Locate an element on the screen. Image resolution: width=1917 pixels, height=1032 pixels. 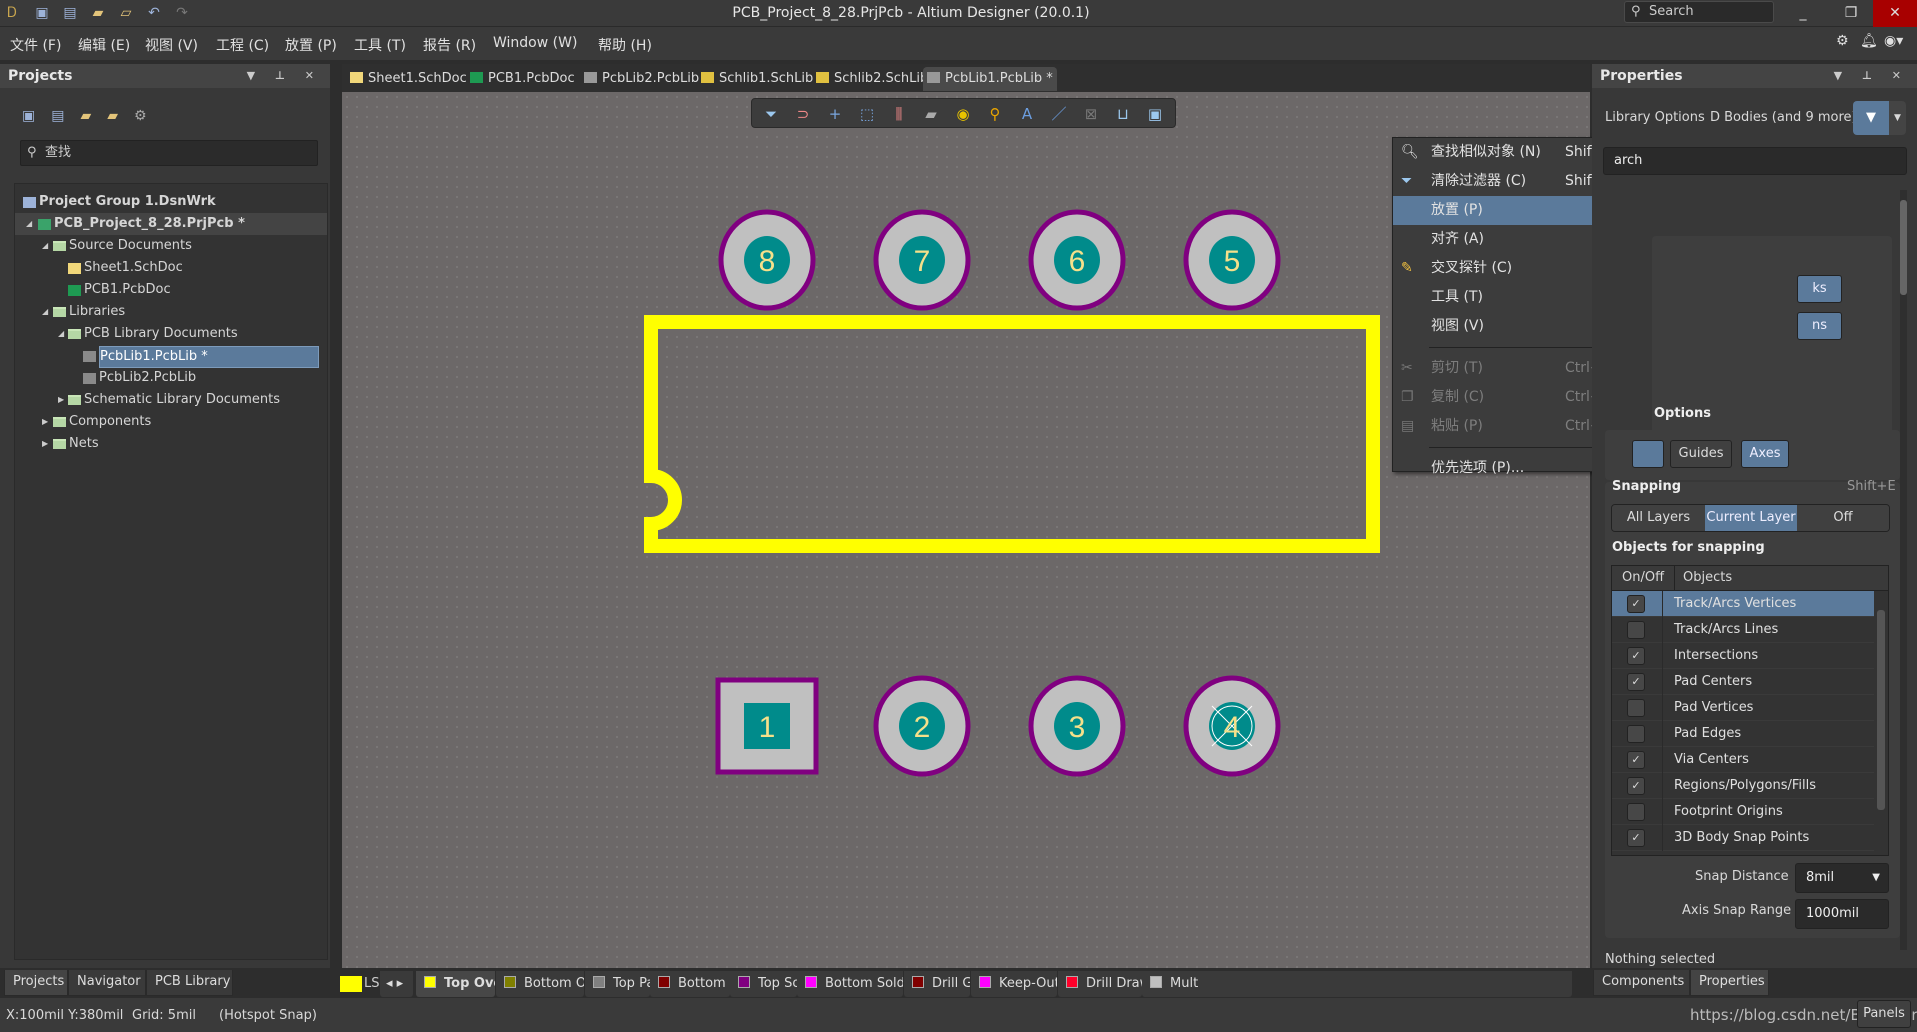
filter-dropdown-button: ▼ is located at coordinates (1897, 118).